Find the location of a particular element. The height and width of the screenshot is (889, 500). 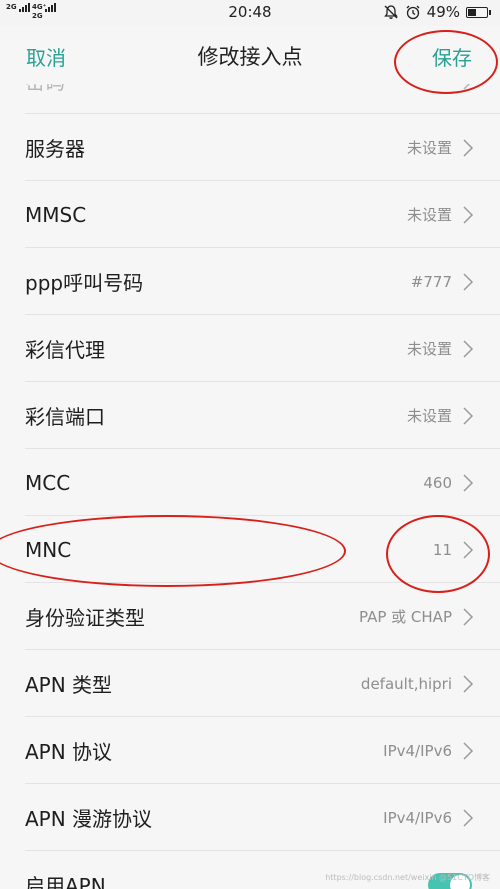

setting-value: PAP 或 CHAP is located at coordinates (405, 617).